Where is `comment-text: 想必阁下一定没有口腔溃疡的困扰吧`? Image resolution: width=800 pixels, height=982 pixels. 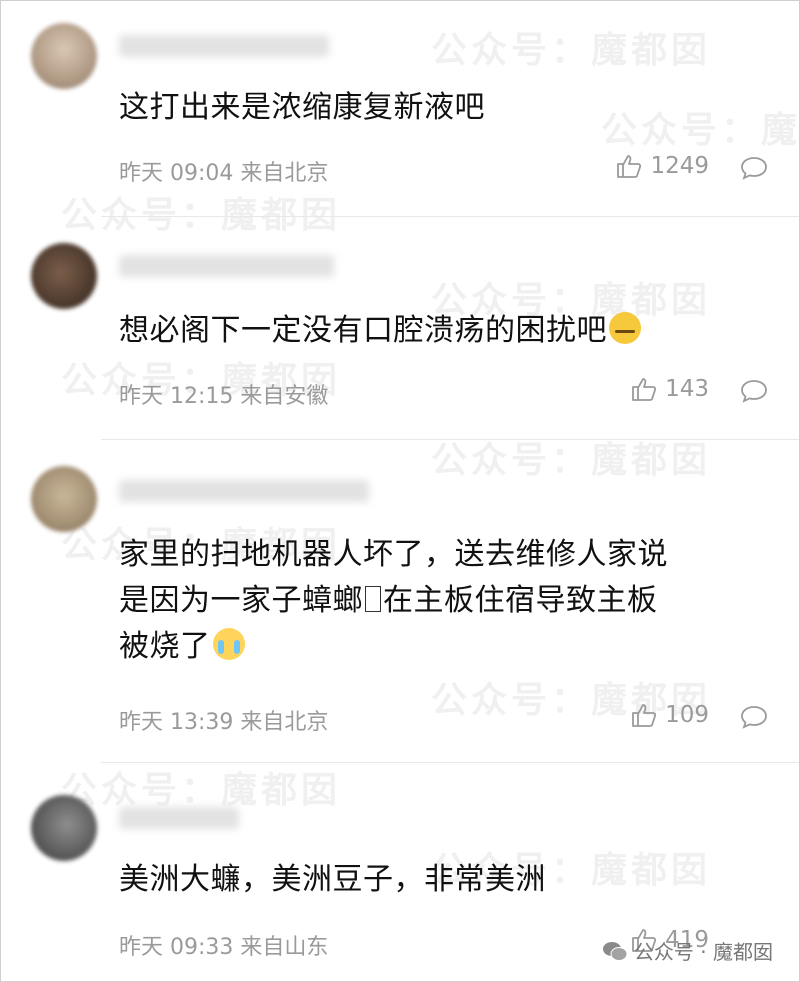 comment-text: 想必阁下一定没有口腔溃疡的困扰吧 is located at coordinates (445, 331).